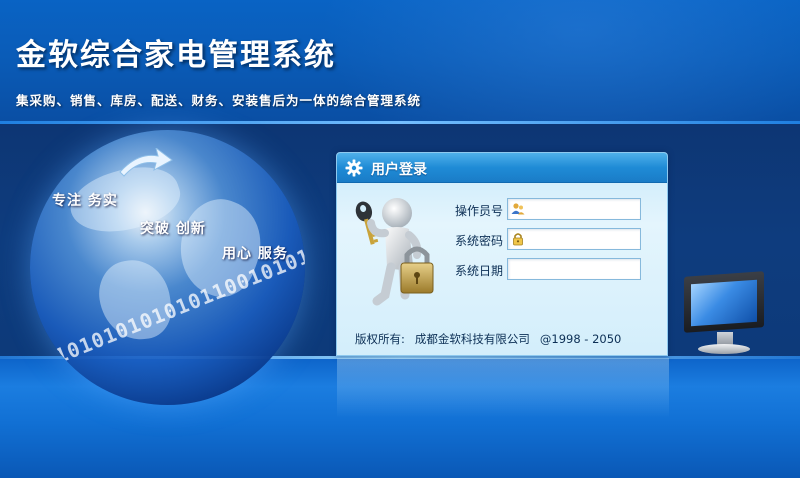 The image size is (800, 478). I want to click on copyright-label: 版权所有:, so click(380, 339).